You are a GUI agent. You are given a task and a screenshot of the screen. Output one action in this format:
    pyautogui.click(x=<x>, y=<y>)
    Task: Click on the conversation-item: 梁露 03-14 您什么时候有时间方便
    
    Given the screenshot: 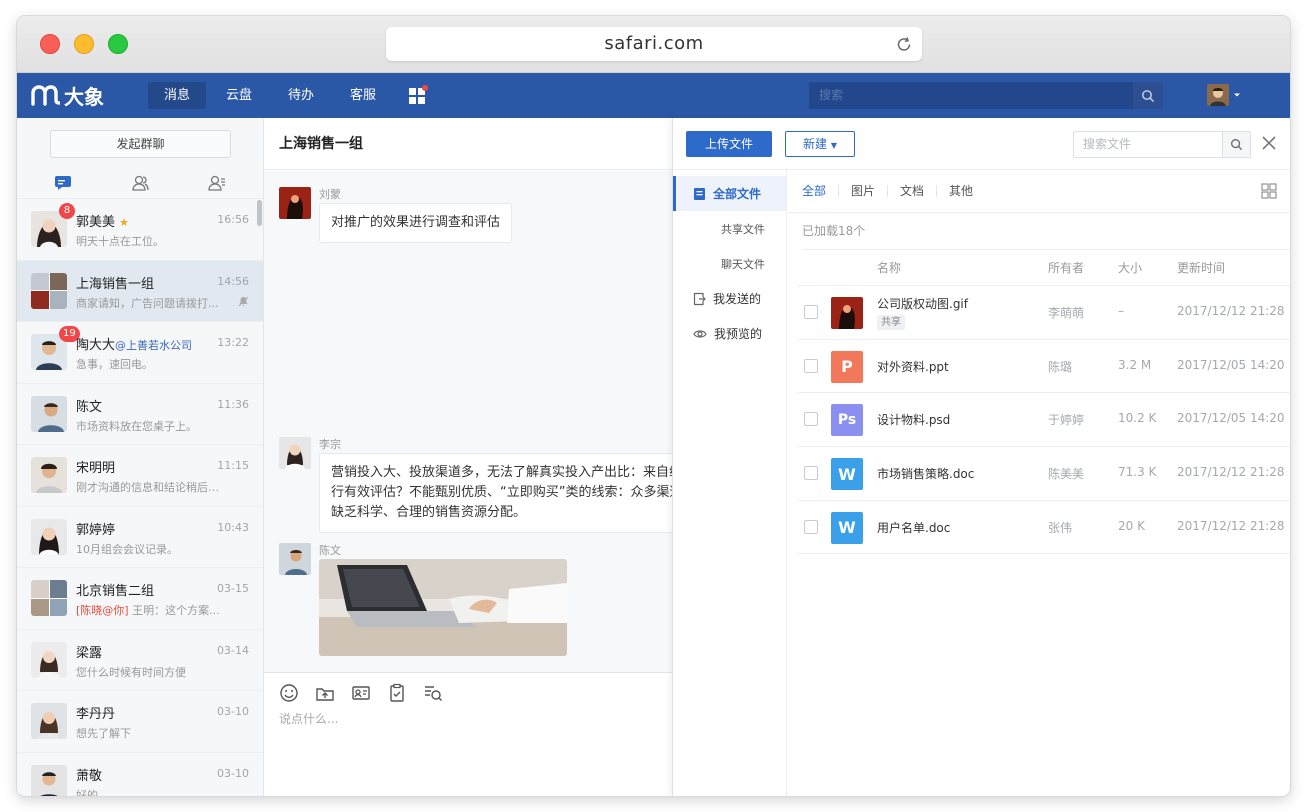 What is the action you would take?
    pyautogui.click(x=140, y=659)
    